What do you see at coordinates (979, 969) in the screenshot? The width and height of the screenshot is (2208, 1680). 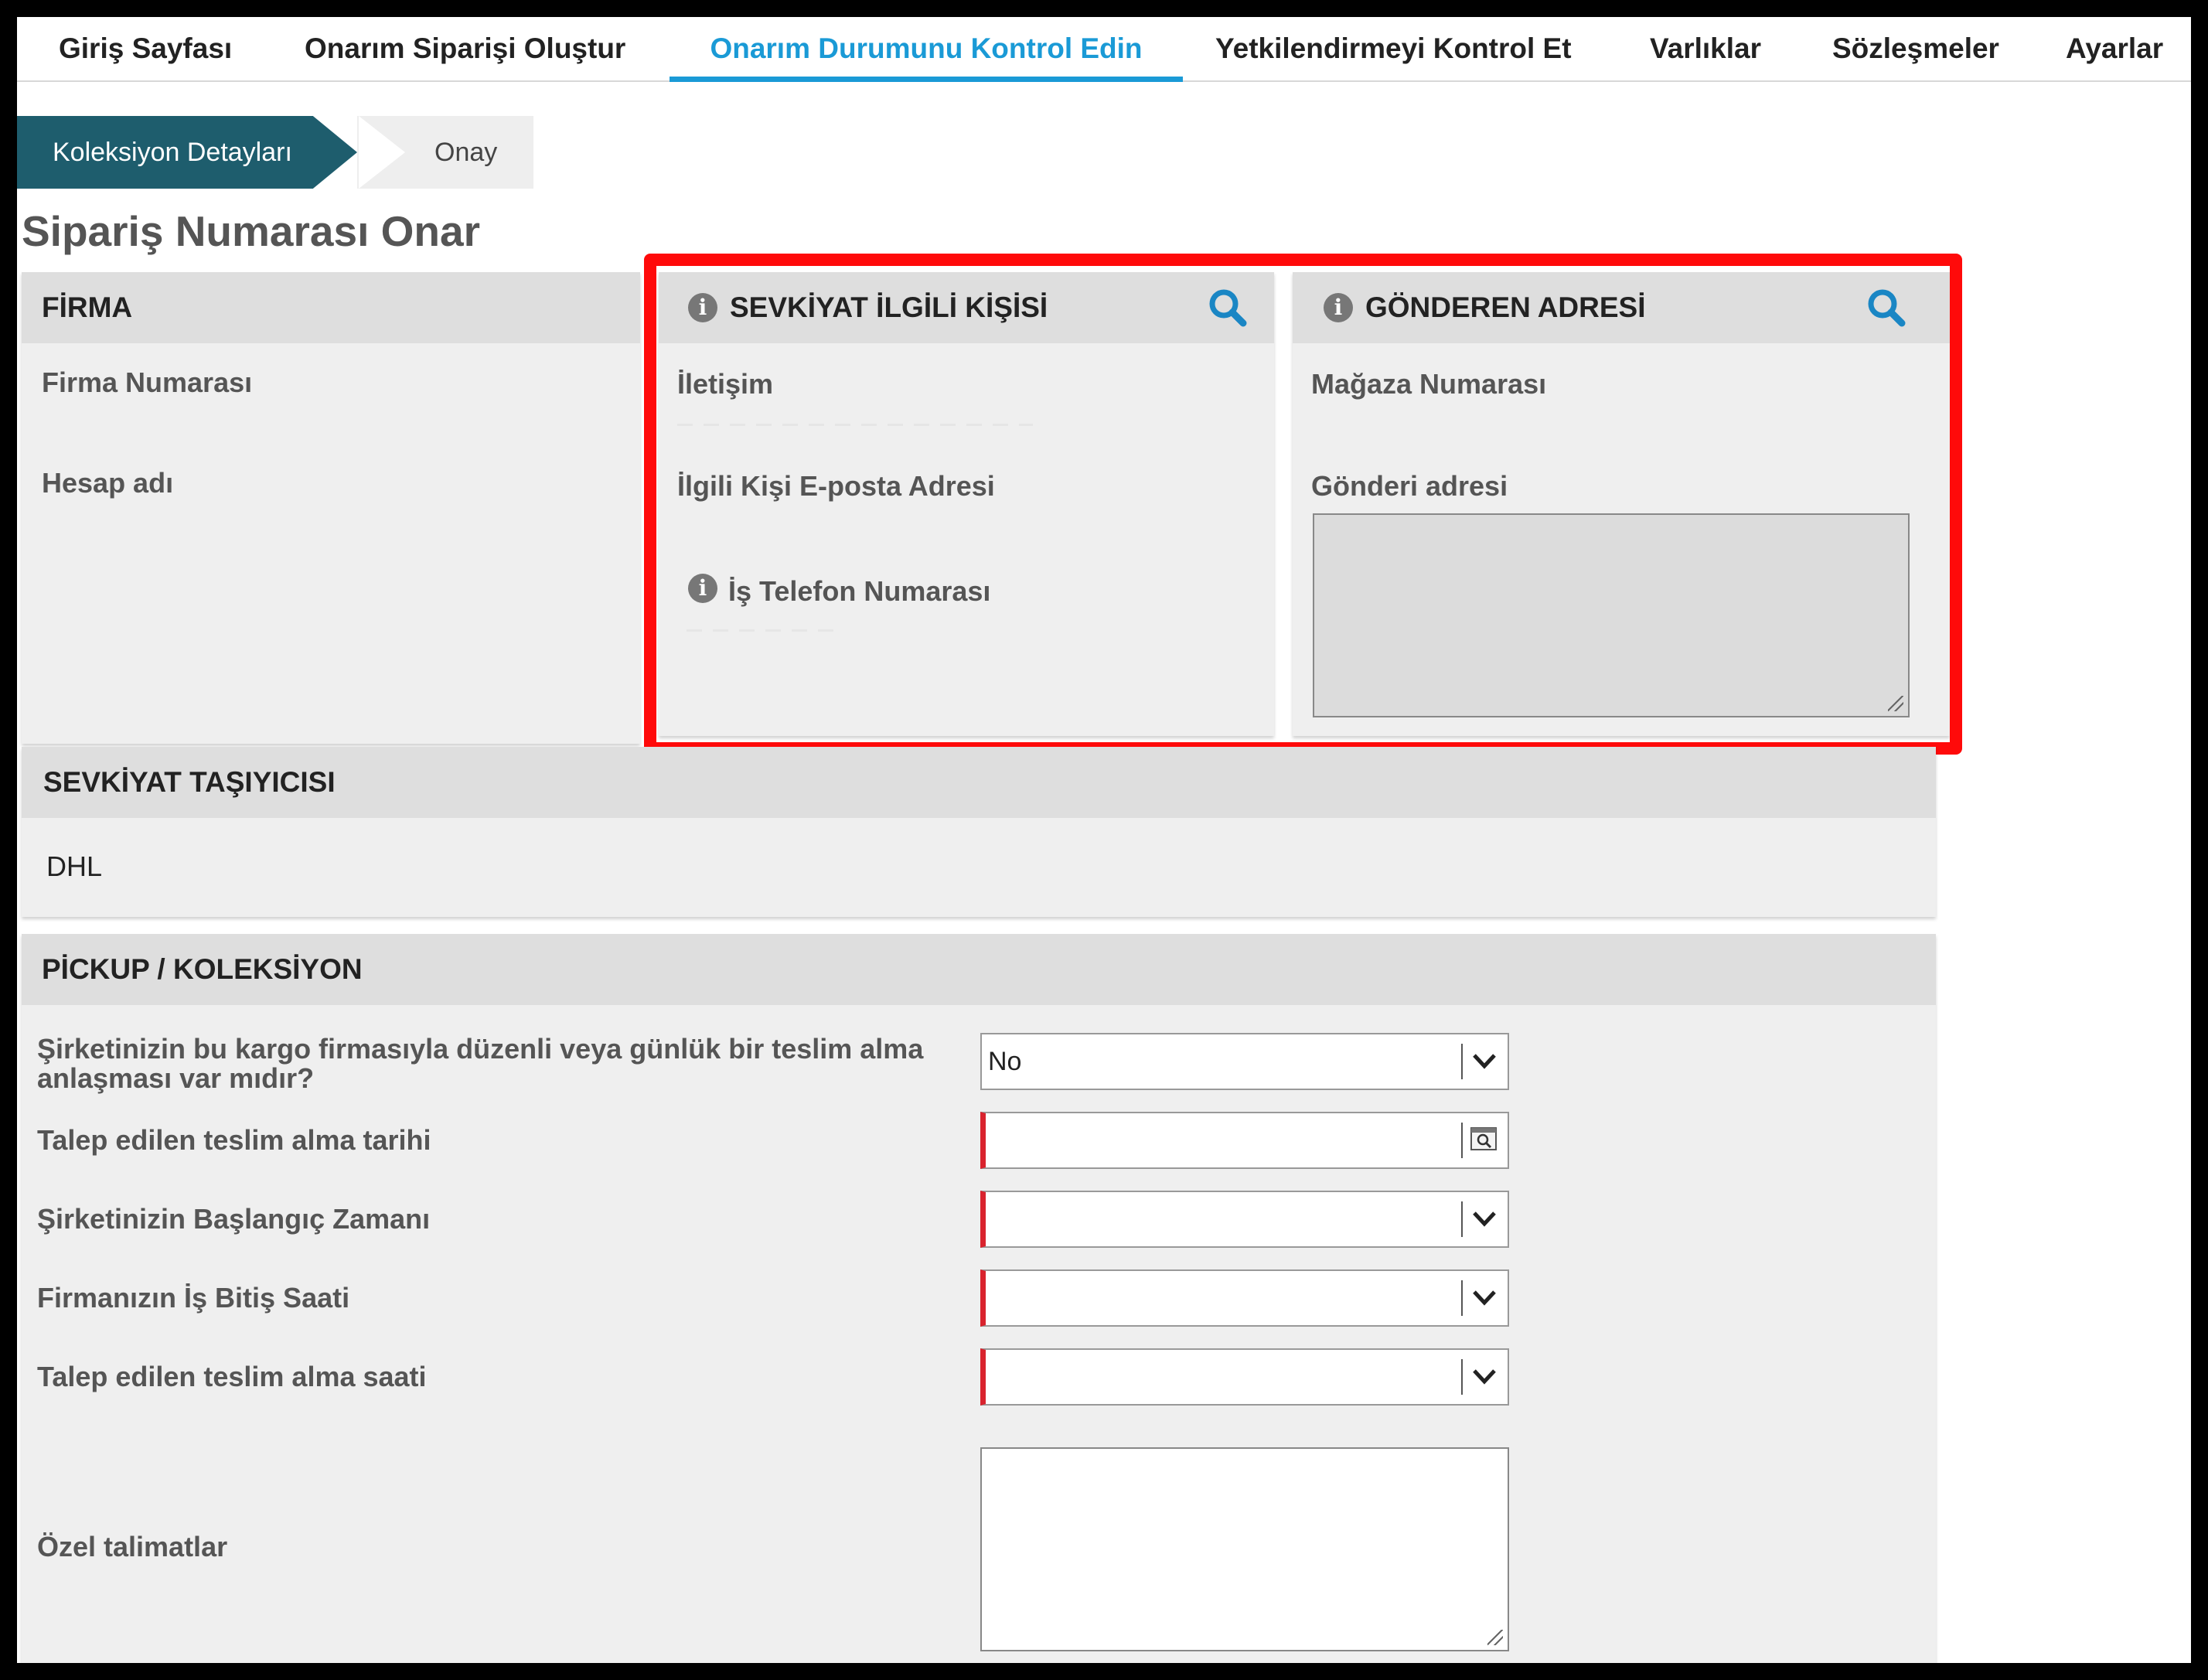 I see `pickup-header: PİCKUP / KOLEKSİYON` at bounding box center [979, 969].